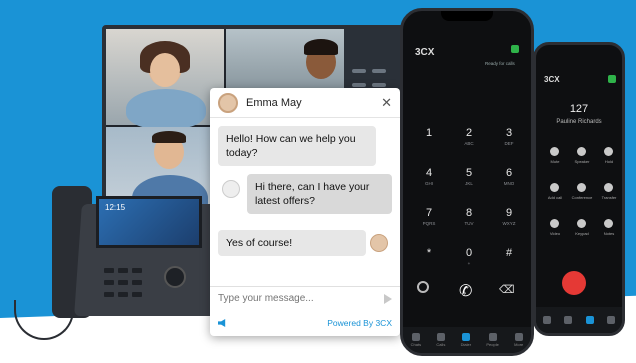 The image size is (636, 363). What do you see at coordinates (469, 213) in the screenshot?
I see `dialer-key: 8` at bounding box center [469, 213].